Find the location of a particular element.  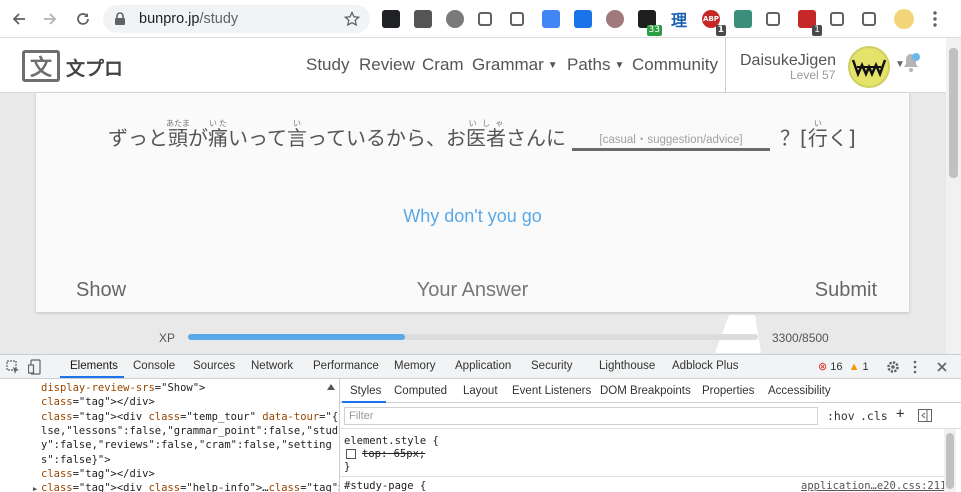

user-avatar is located at coordinates (869, 67).